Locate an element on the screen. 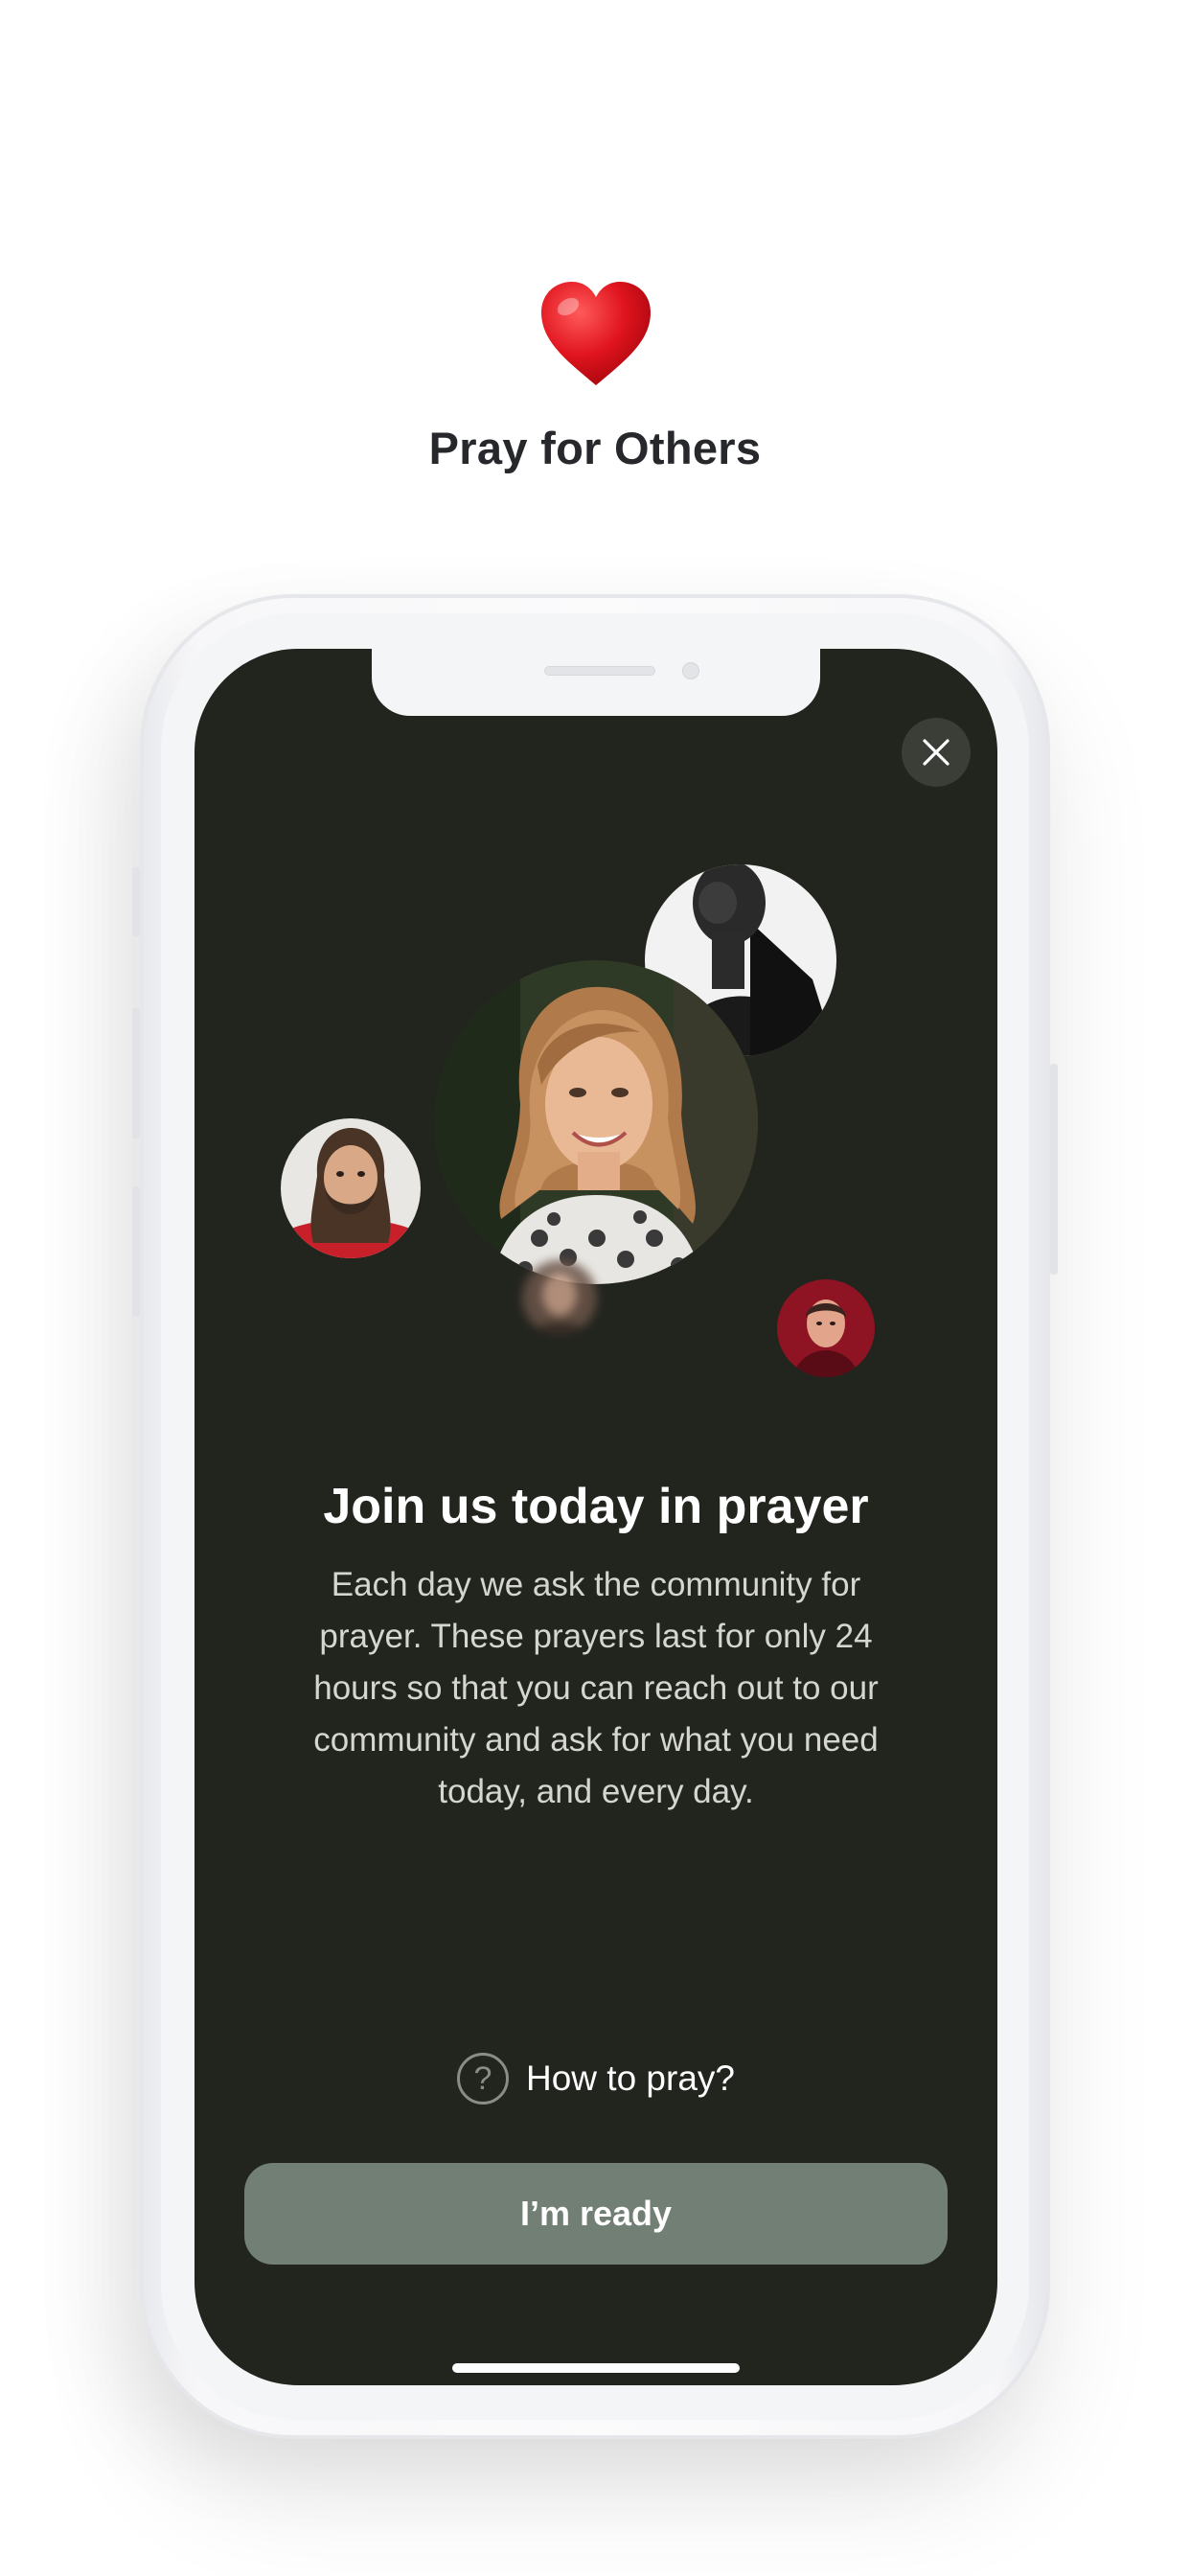 The height and width of the screenshot is (2576, 1190). portrait-woman-image is located at coordinates (596, 1122).